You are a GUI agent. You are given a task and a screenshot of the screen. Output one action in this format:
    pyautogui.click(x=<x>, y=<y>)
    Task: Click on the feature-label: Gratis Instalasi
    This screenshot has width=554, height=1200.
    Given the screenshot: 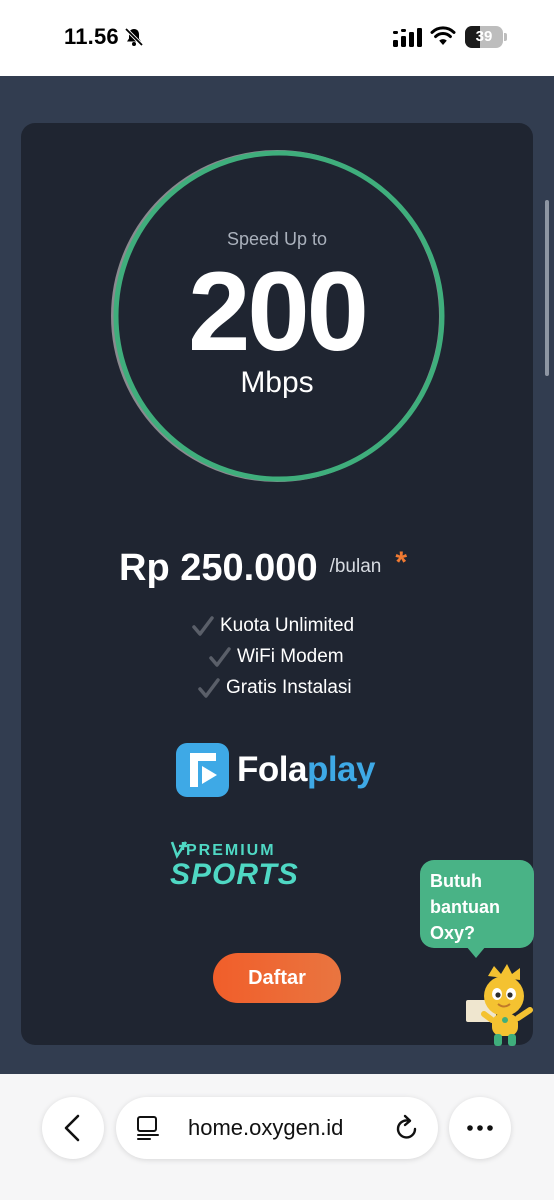 What is the action you would take?
    pyautogui.click(x=289, y=687)
    